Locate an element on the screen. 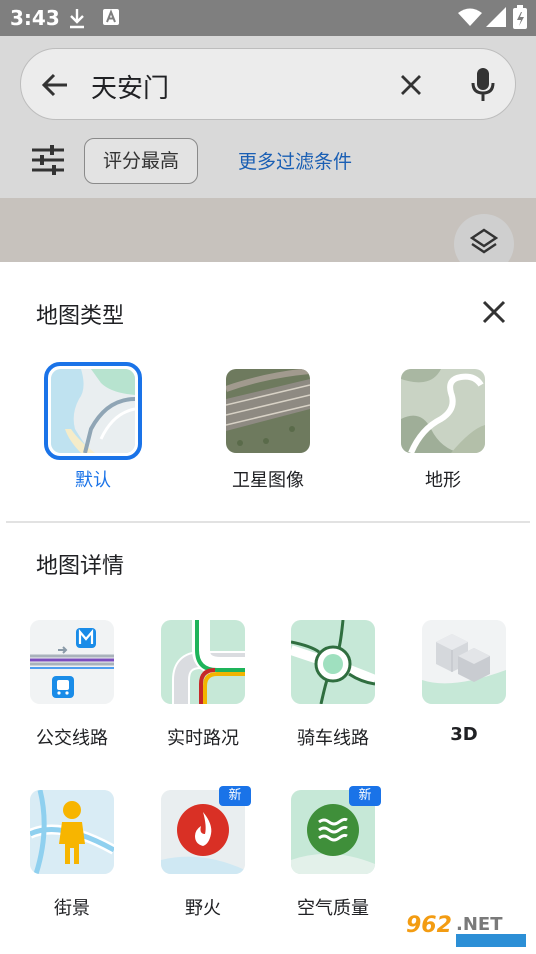 This screenshot has width=536, height=954. detail-3d-label: 3D is located at coordinates (464, 734).